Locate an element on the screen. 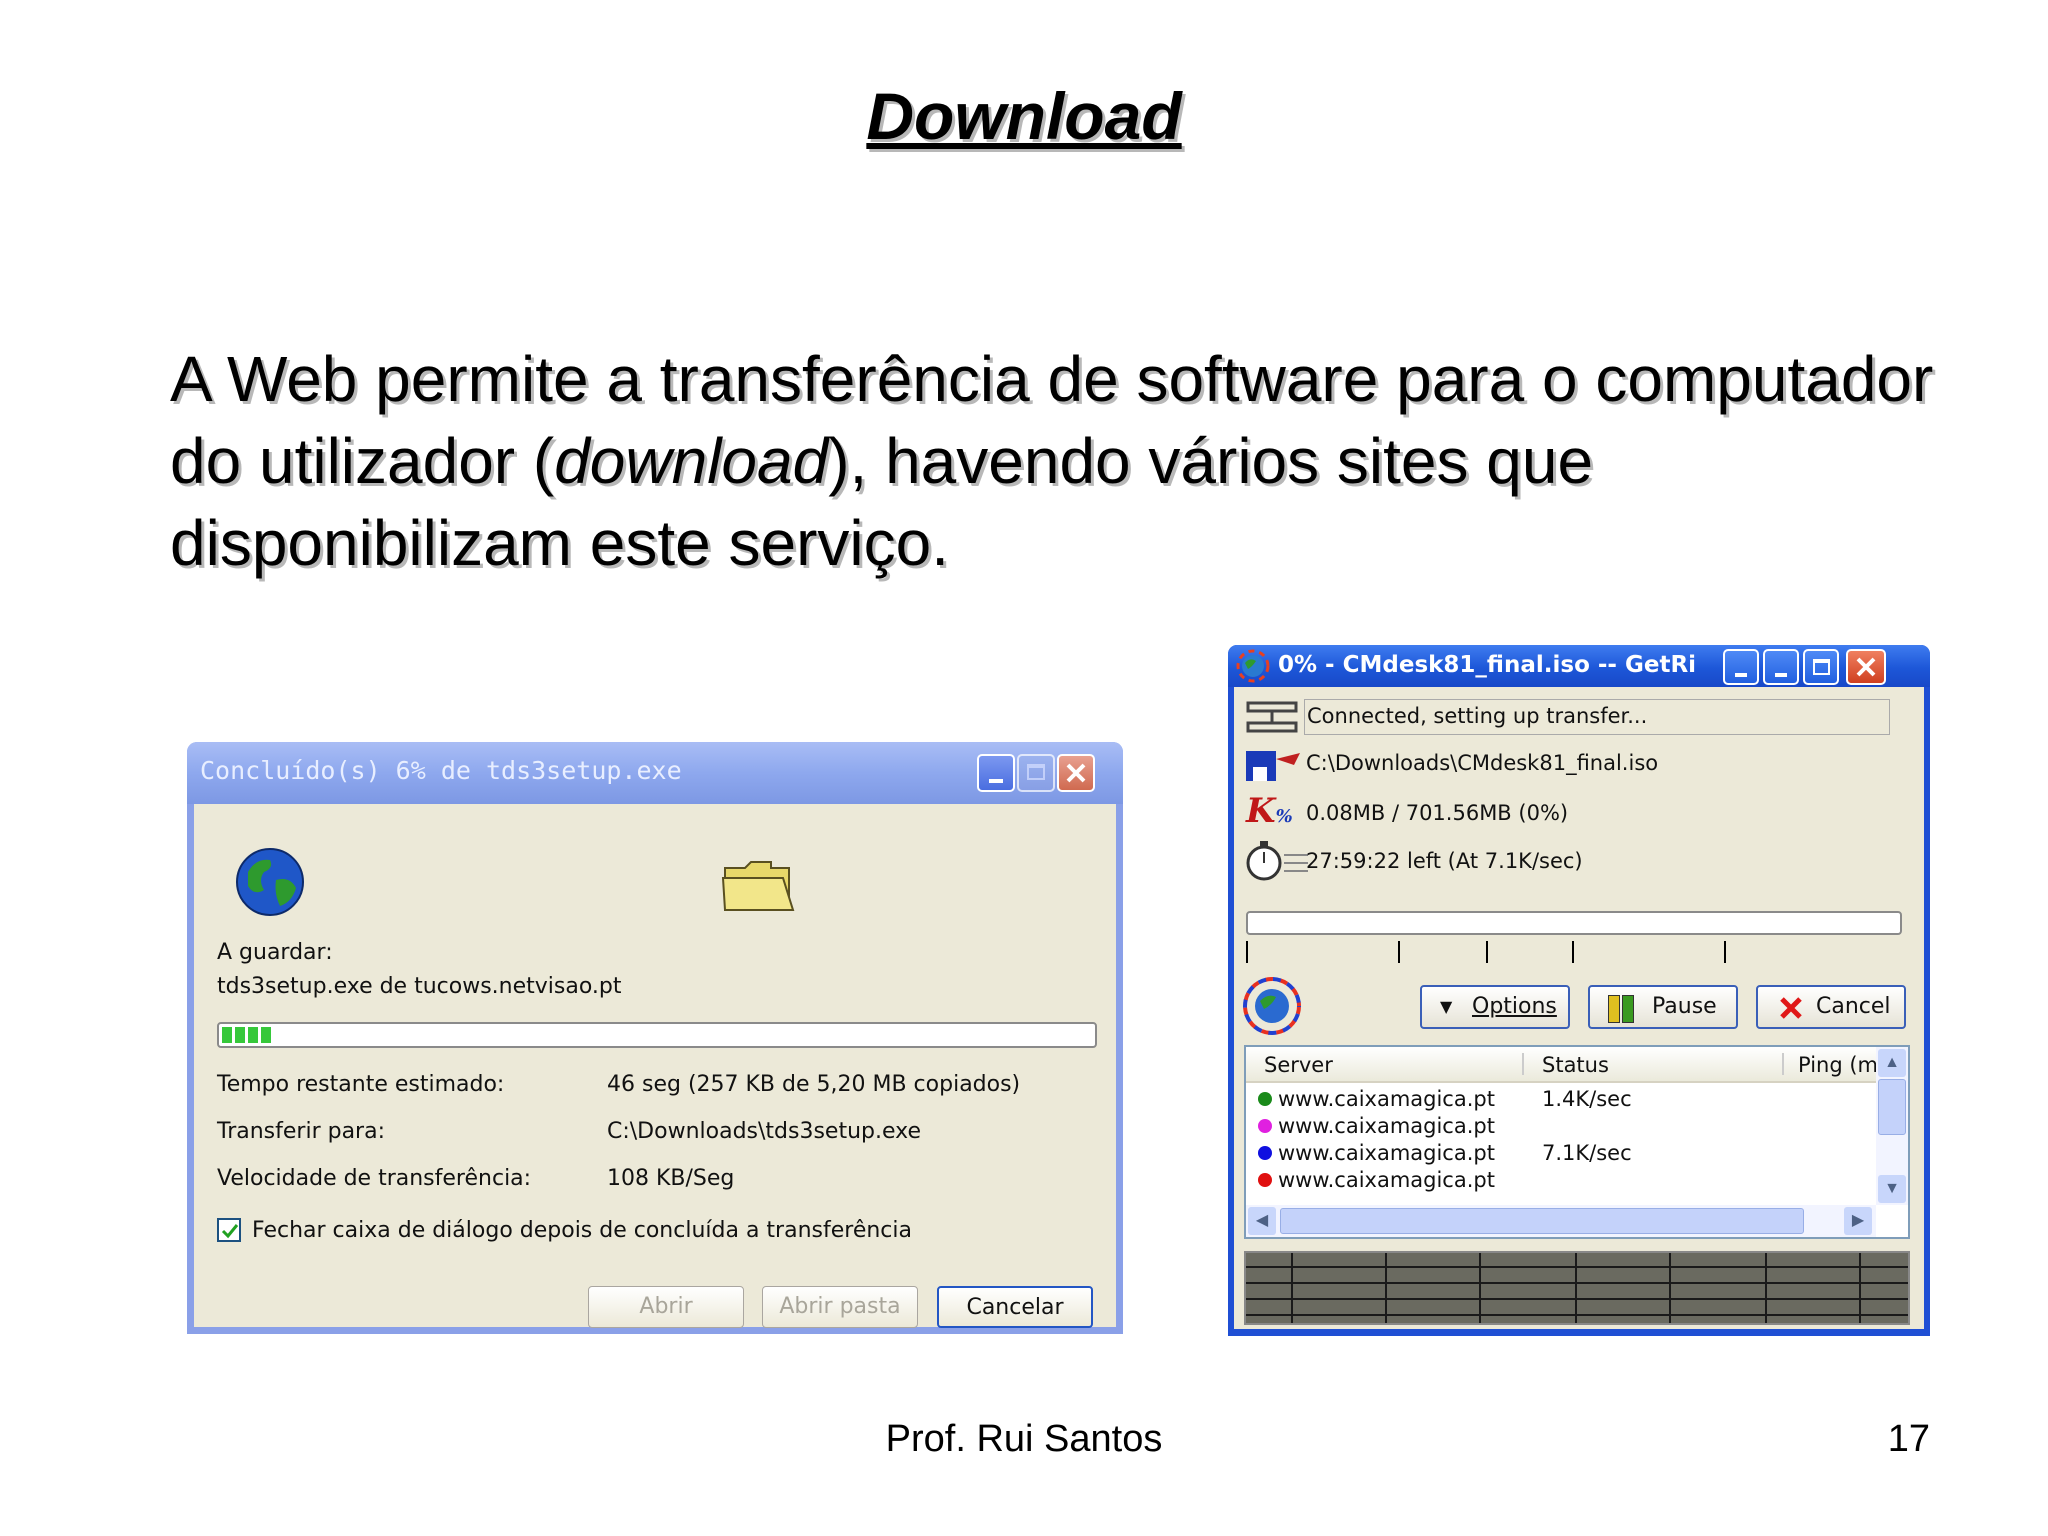  column-ping: Ping (m is located at coordinates (1838, 1065).